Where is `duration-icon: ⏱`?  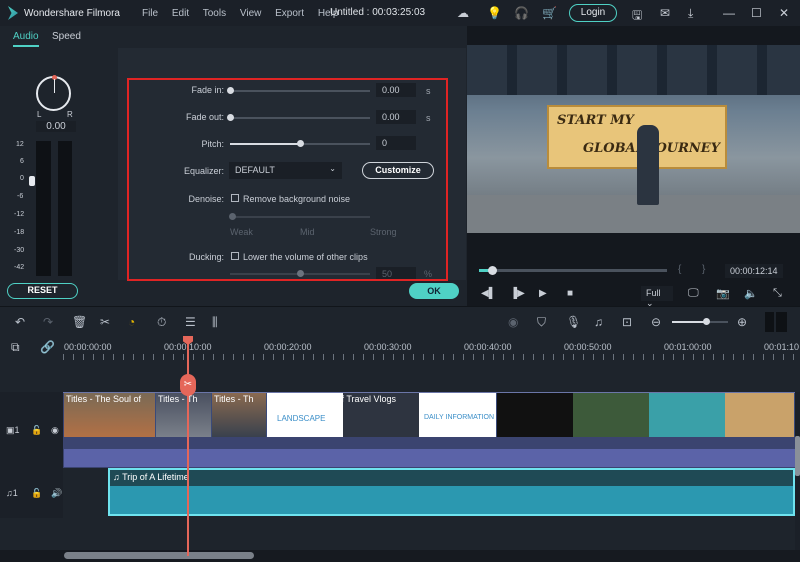 duration-icon: ⏱ is located at coordinates (161, 322).